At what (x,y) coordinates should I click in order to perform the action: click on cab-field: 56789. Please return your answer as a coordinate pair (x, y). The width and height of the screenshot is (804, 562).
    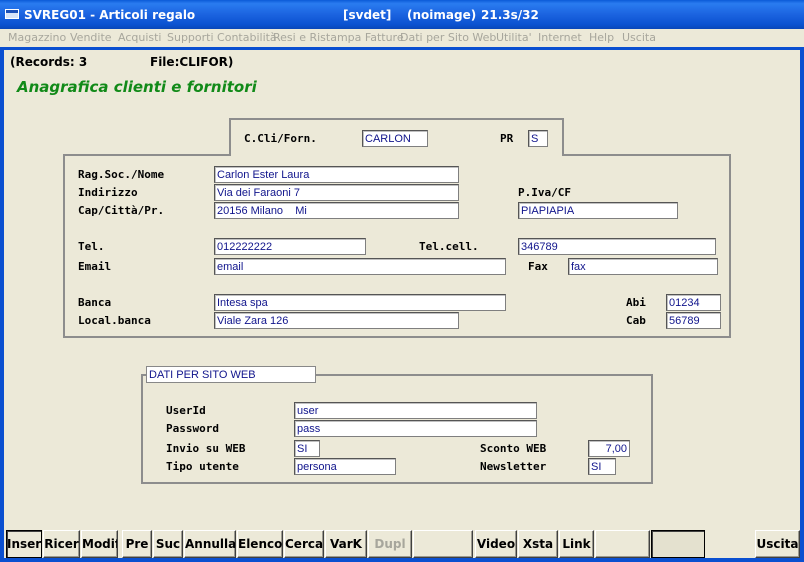
    Looking at the image, I should click on (693, 320).